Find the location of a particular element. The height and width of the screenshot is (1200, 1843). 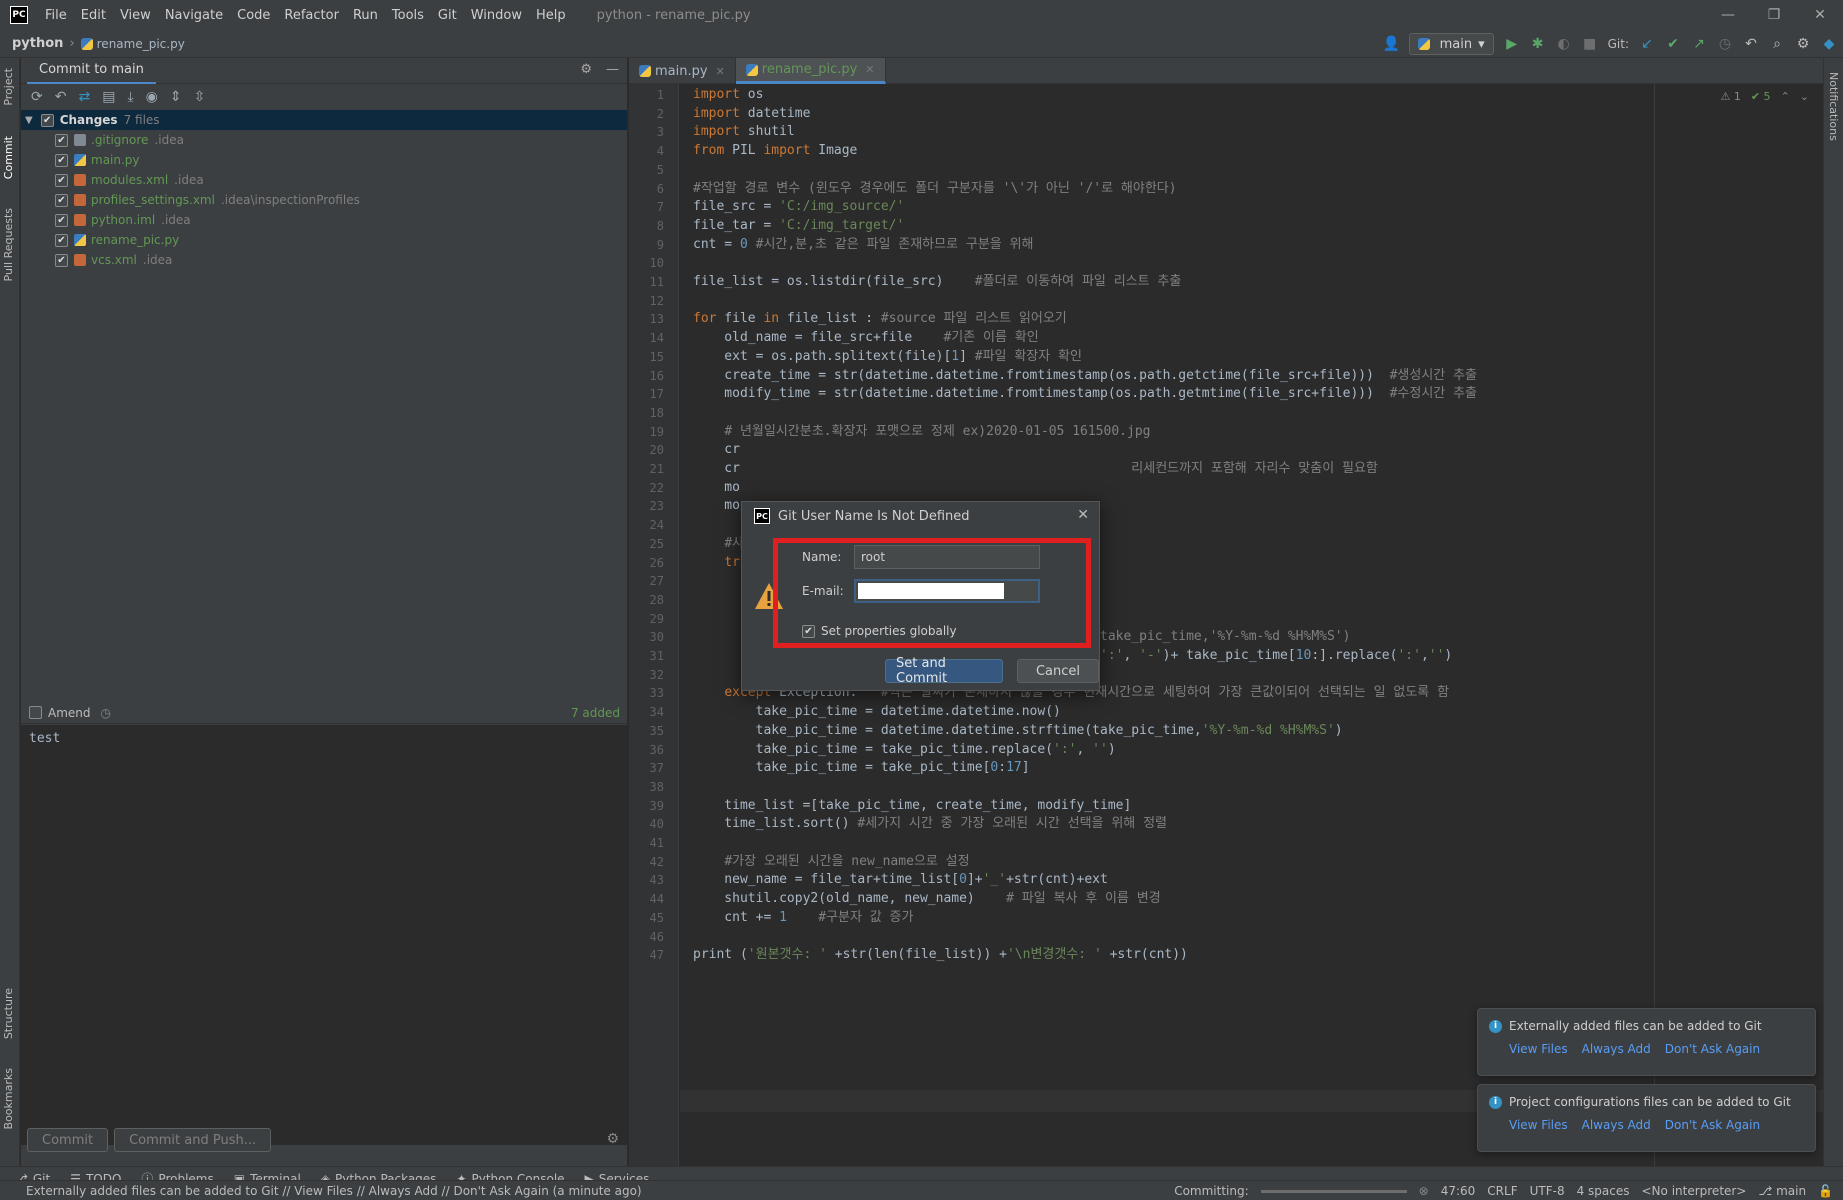

cancel-progress-icon: ⊗ is located at coordinates (1424, 1191).